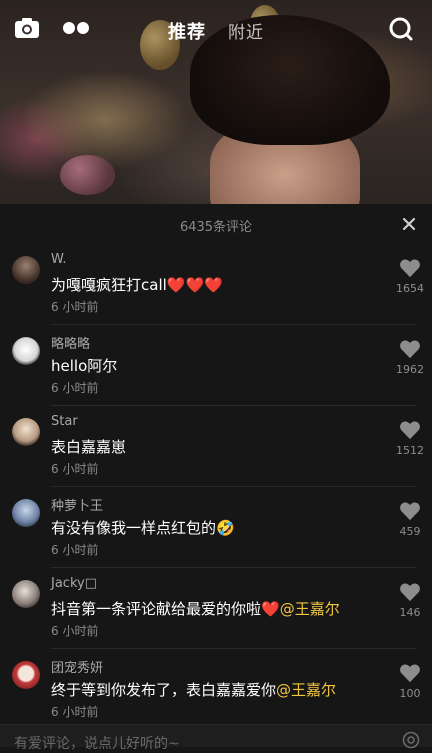  What do you see at coordinates (64, 421) in the screenshot?
I see `comment-username: Star` at bounding box center [64, 421].